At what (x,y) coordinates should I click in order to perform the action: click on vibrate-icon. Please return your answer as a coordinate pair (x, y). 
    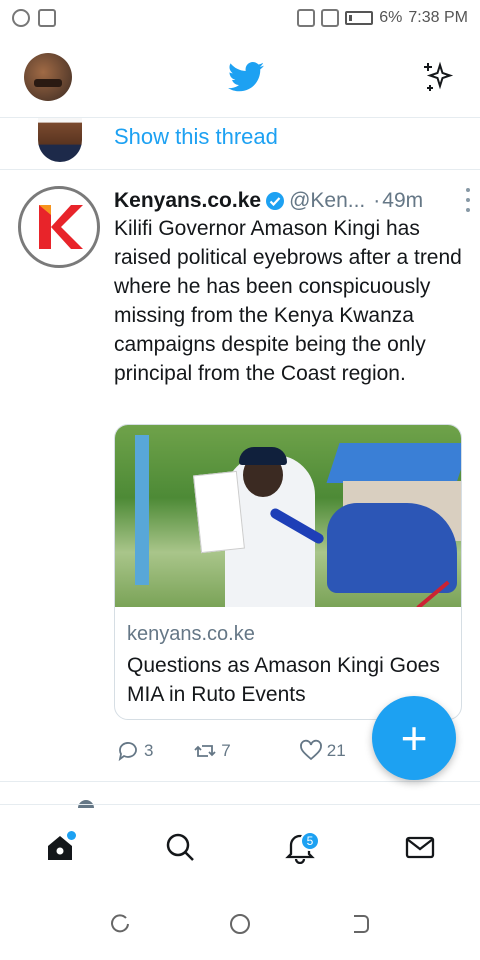
    Looking at the image, I should click on (306, 18).